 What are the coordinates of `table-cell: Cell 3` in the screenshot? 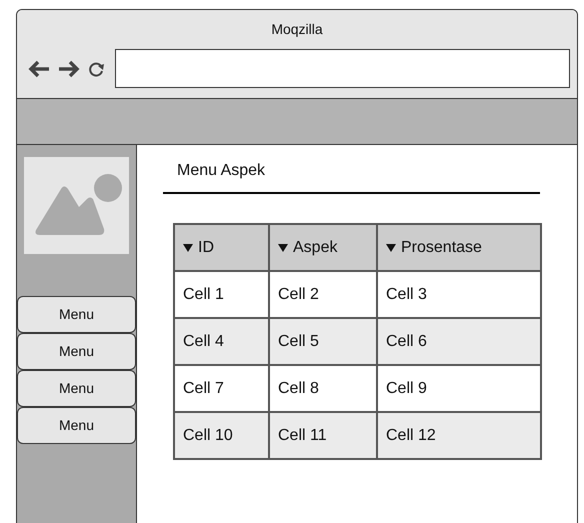 It's located at (459, 294).